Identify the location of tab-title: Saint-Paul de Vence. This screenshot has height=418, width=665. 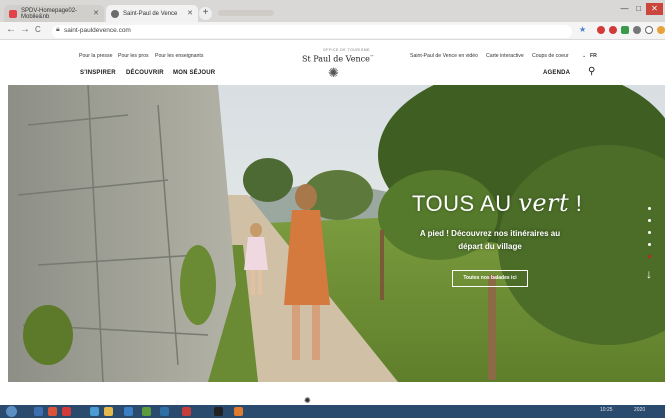
(150, 13).